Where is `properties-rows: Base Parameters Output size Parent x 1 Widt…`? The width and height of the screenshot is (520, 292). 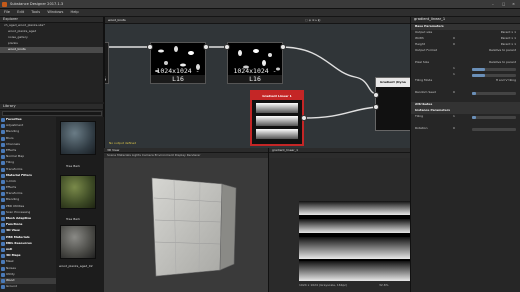 properties-rows: Base Parameters Output size Parent x 1 Widt… is located at coordinates (465, 81).